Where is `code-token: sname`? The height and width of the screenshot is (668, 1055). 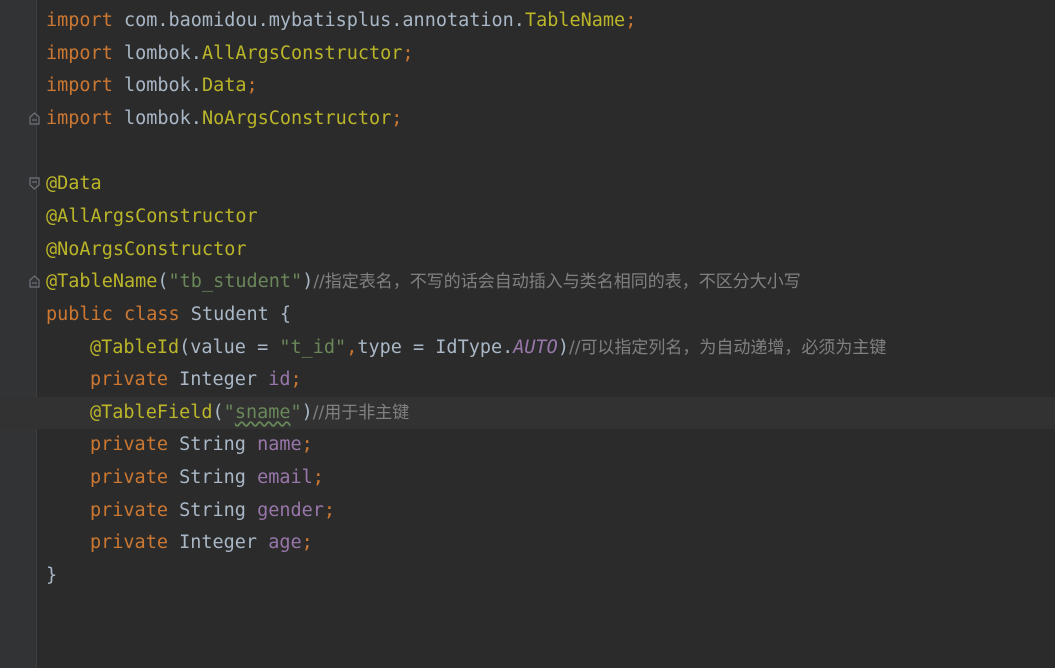 code-token: sname is located at coordinates (262, 412).